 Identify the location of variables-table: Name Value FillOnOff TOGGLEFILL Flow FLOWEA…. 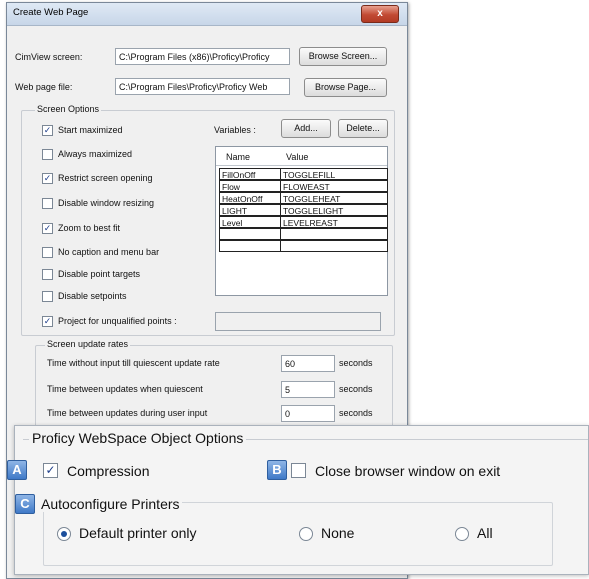
(301, 221).